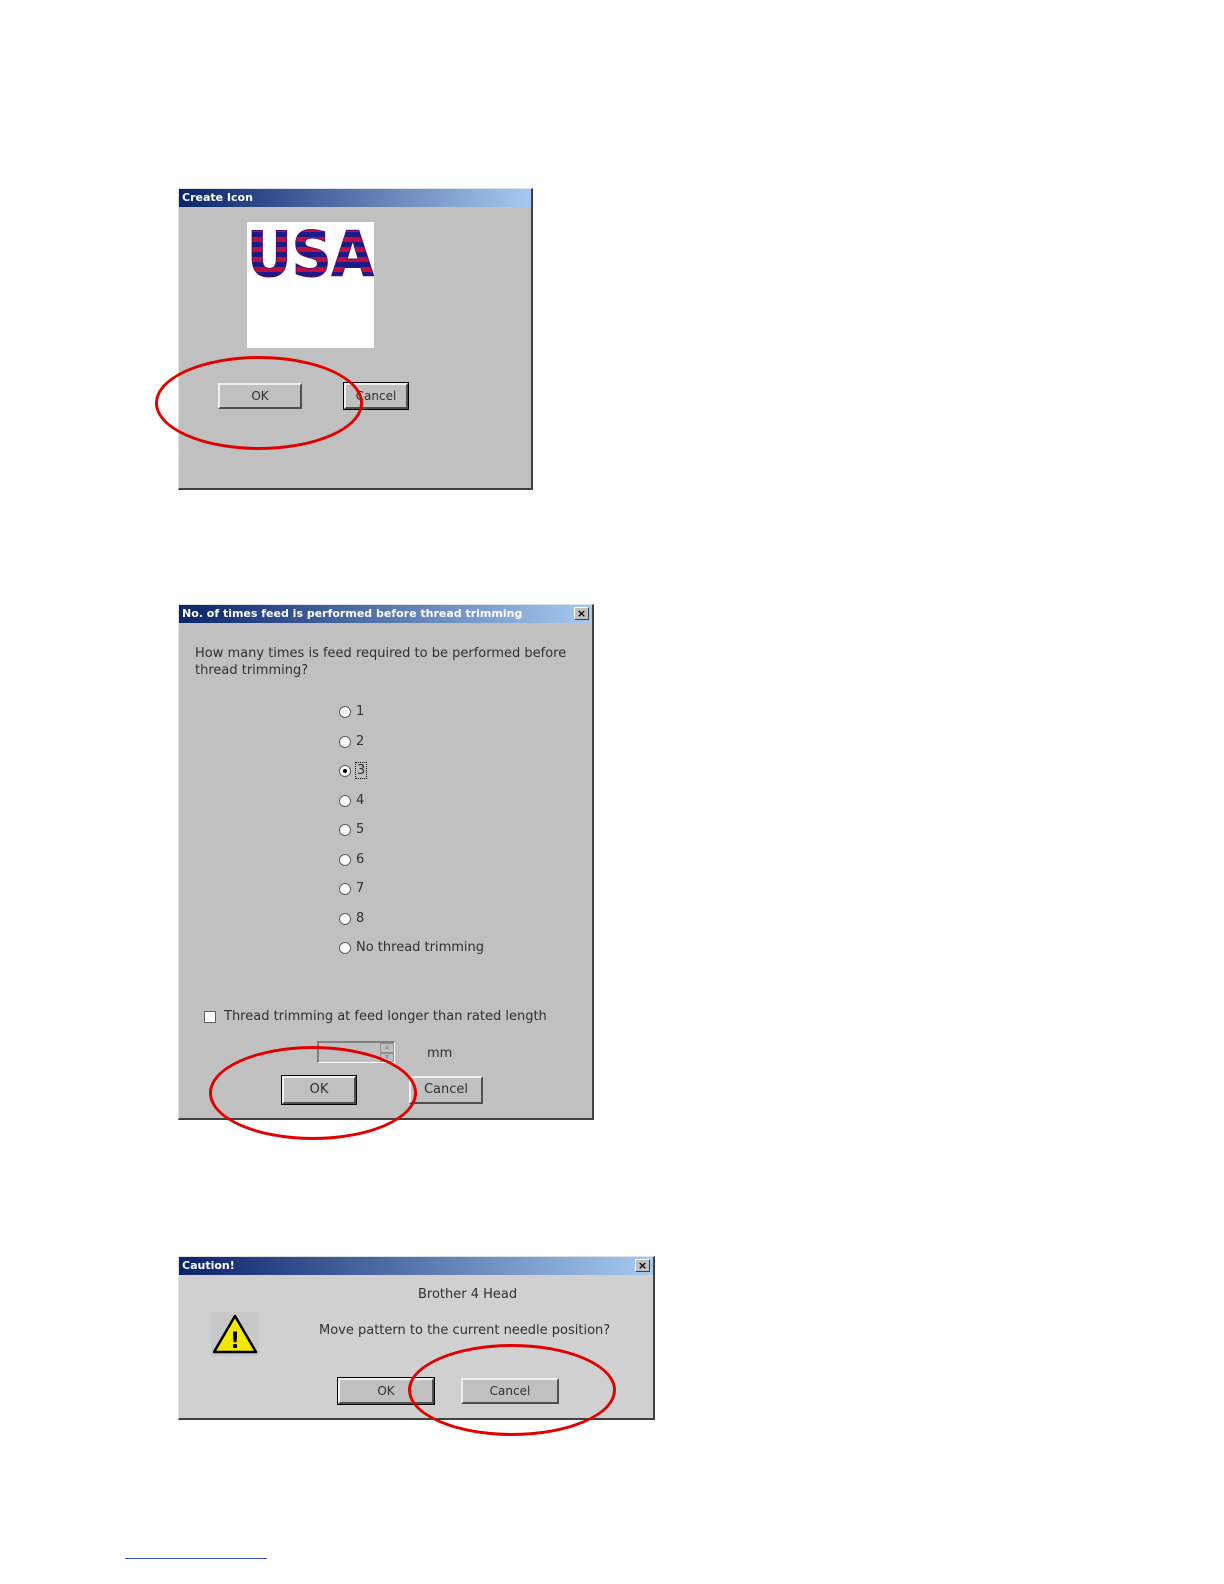 The width and height of the screenshot is (1224, 1584). Describe the element at coordinates (360, 888) in the screenshot. I see `feed-option-label-7: 7` at that location.